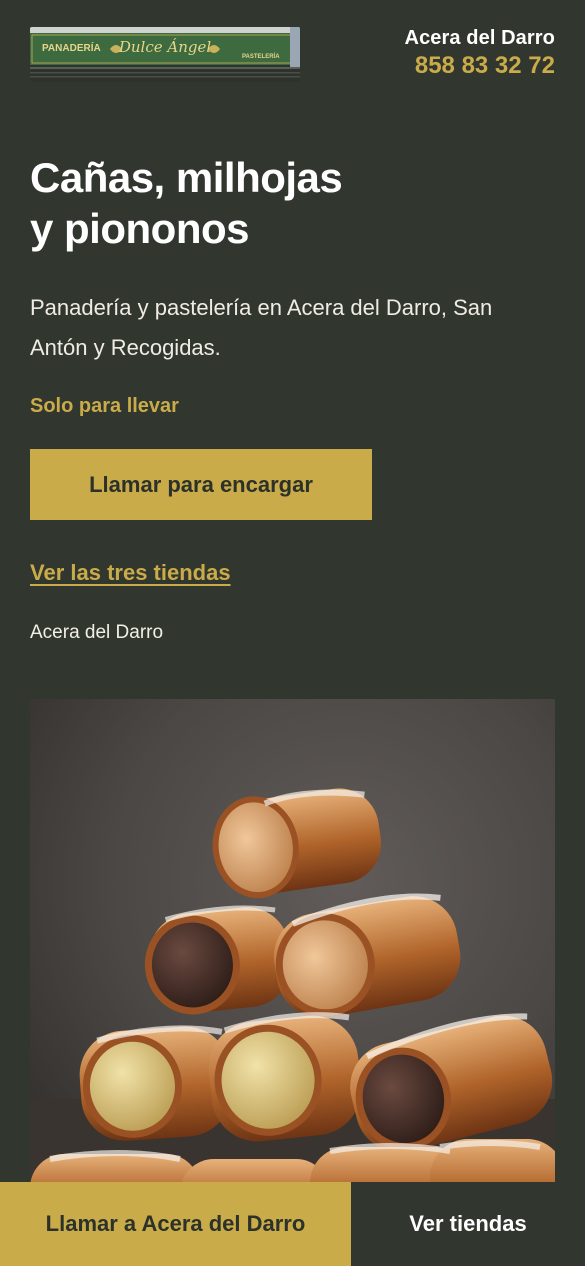 Image resolution: width=585 pixels, height=1266 pixels. What do you see at coordinates (468, 1224) in the screenshot?
I see `view-stores-button: Ver tiendas` at bounding box center [468, 1224].